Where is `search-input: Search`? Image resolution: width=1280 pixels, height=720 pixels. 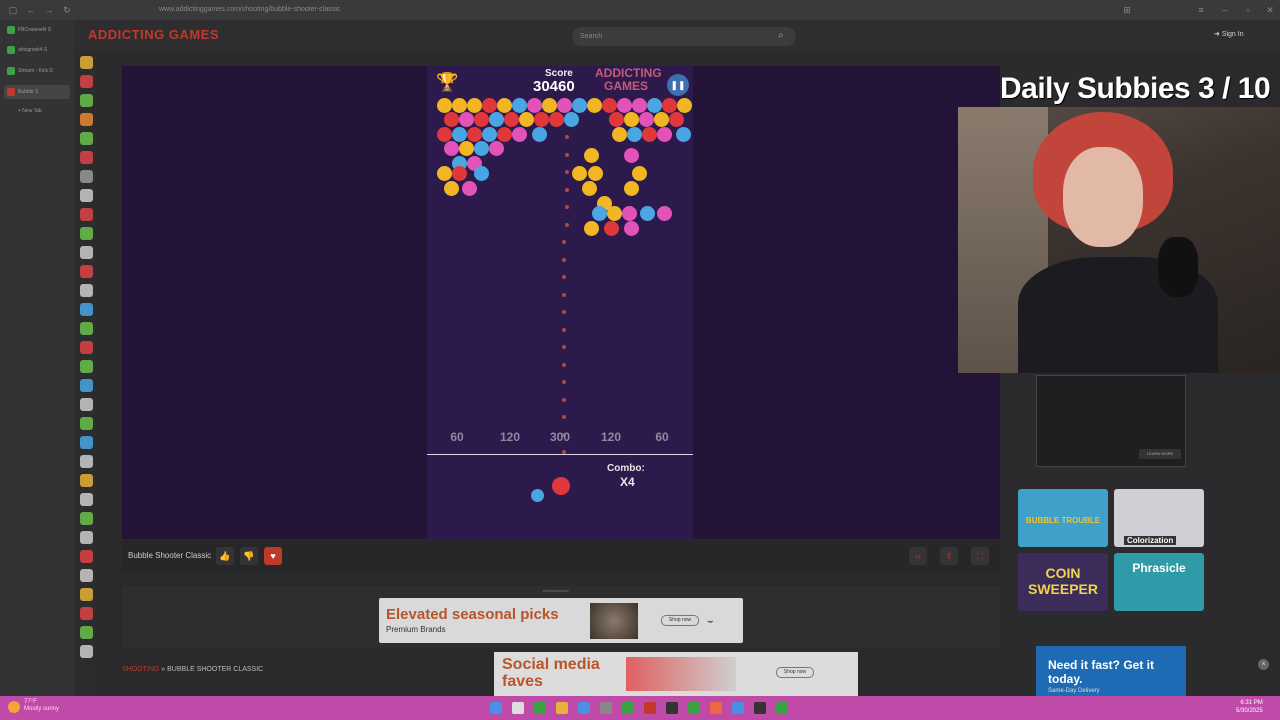 search-input: Search is located at coordinates (684, 36).